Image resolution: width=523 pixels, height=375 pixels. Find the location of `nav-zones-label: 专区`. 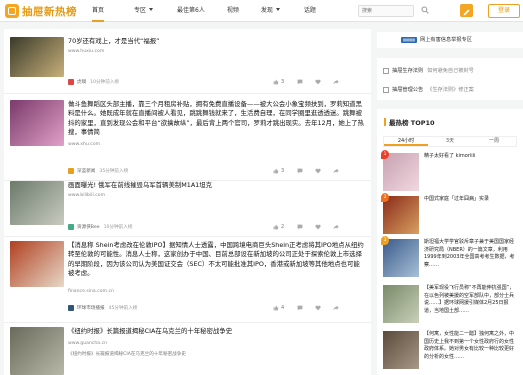

nav-zones-label: 专区 is located at coordinates (140, 10).